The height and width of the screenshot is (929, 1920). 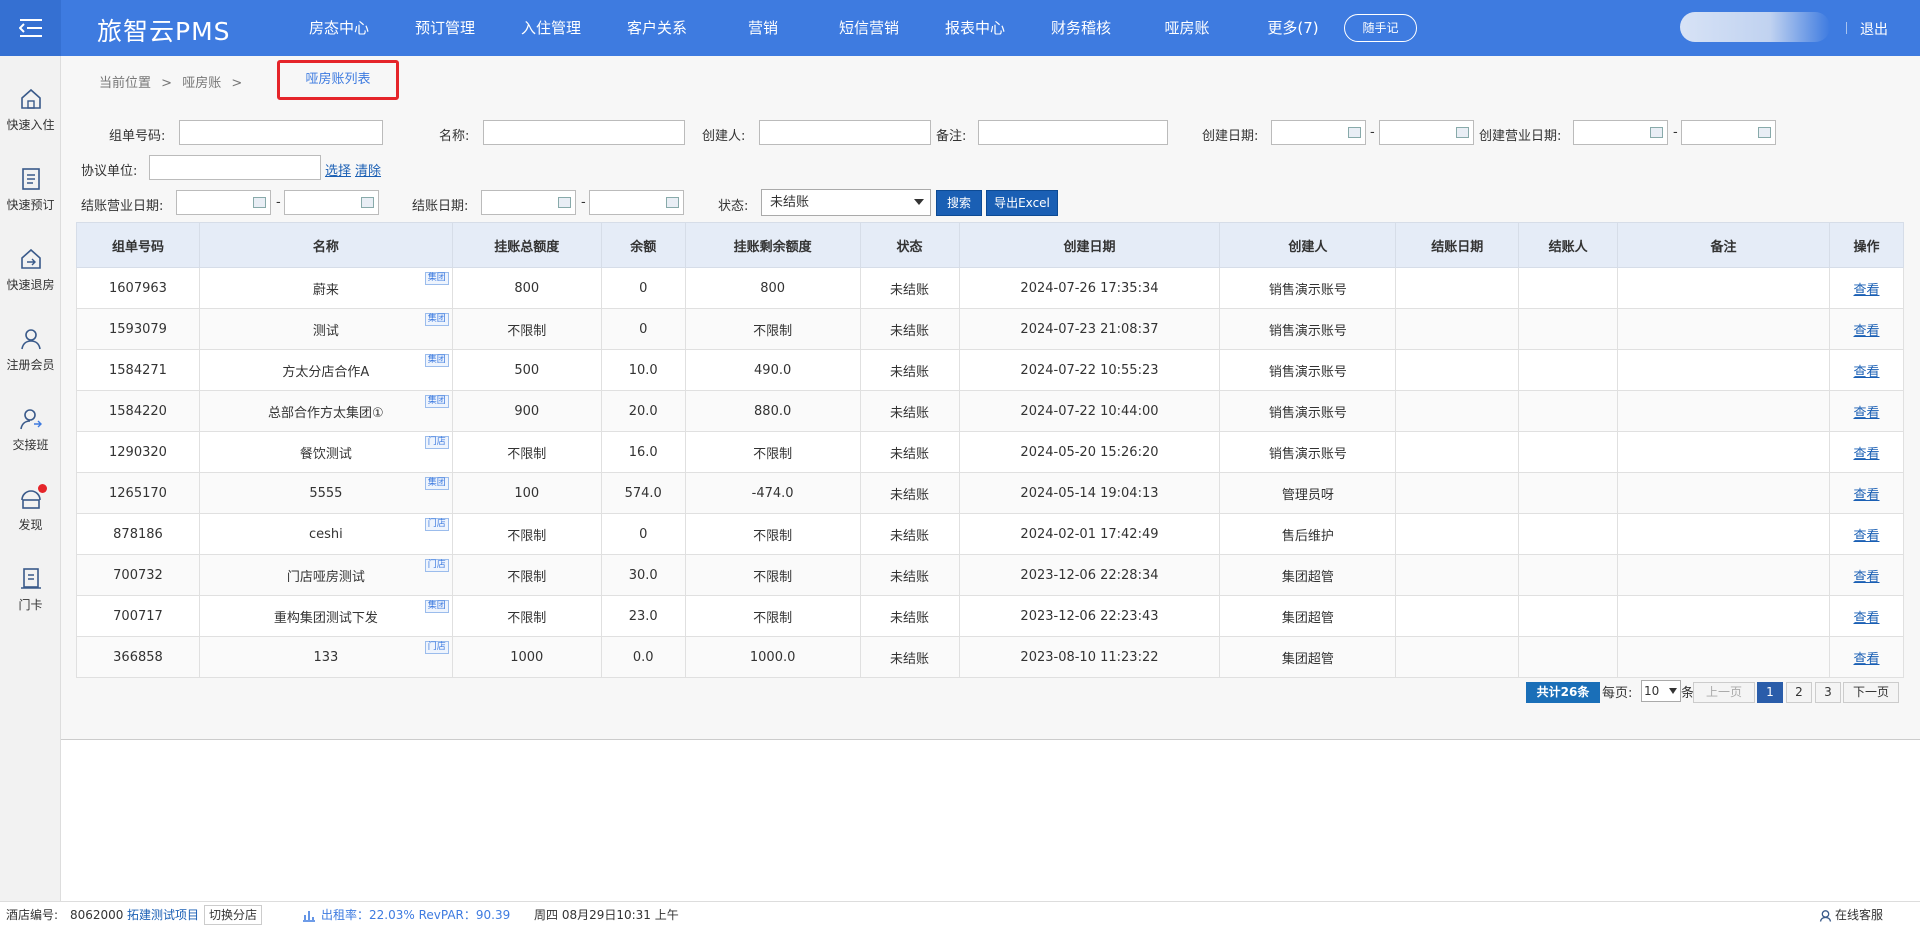 I want to click on agreement-unit-input, so click(x=235, y=167).